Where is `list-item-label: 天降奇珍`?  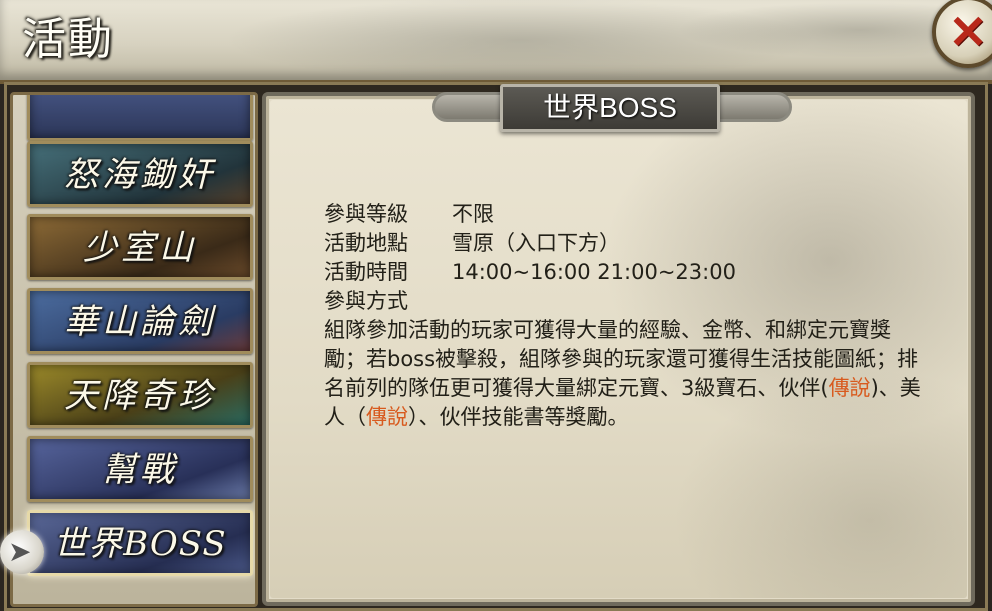 list-item-label: 天降奇珍 is located at coordinates (140, 396).